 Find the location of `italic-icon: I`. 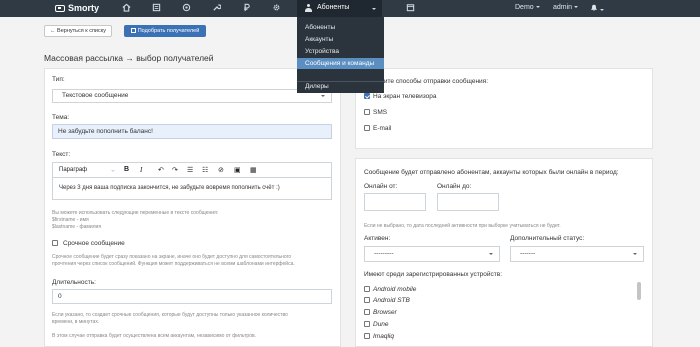

italic-icon: I is located at coordinates (141, 170).